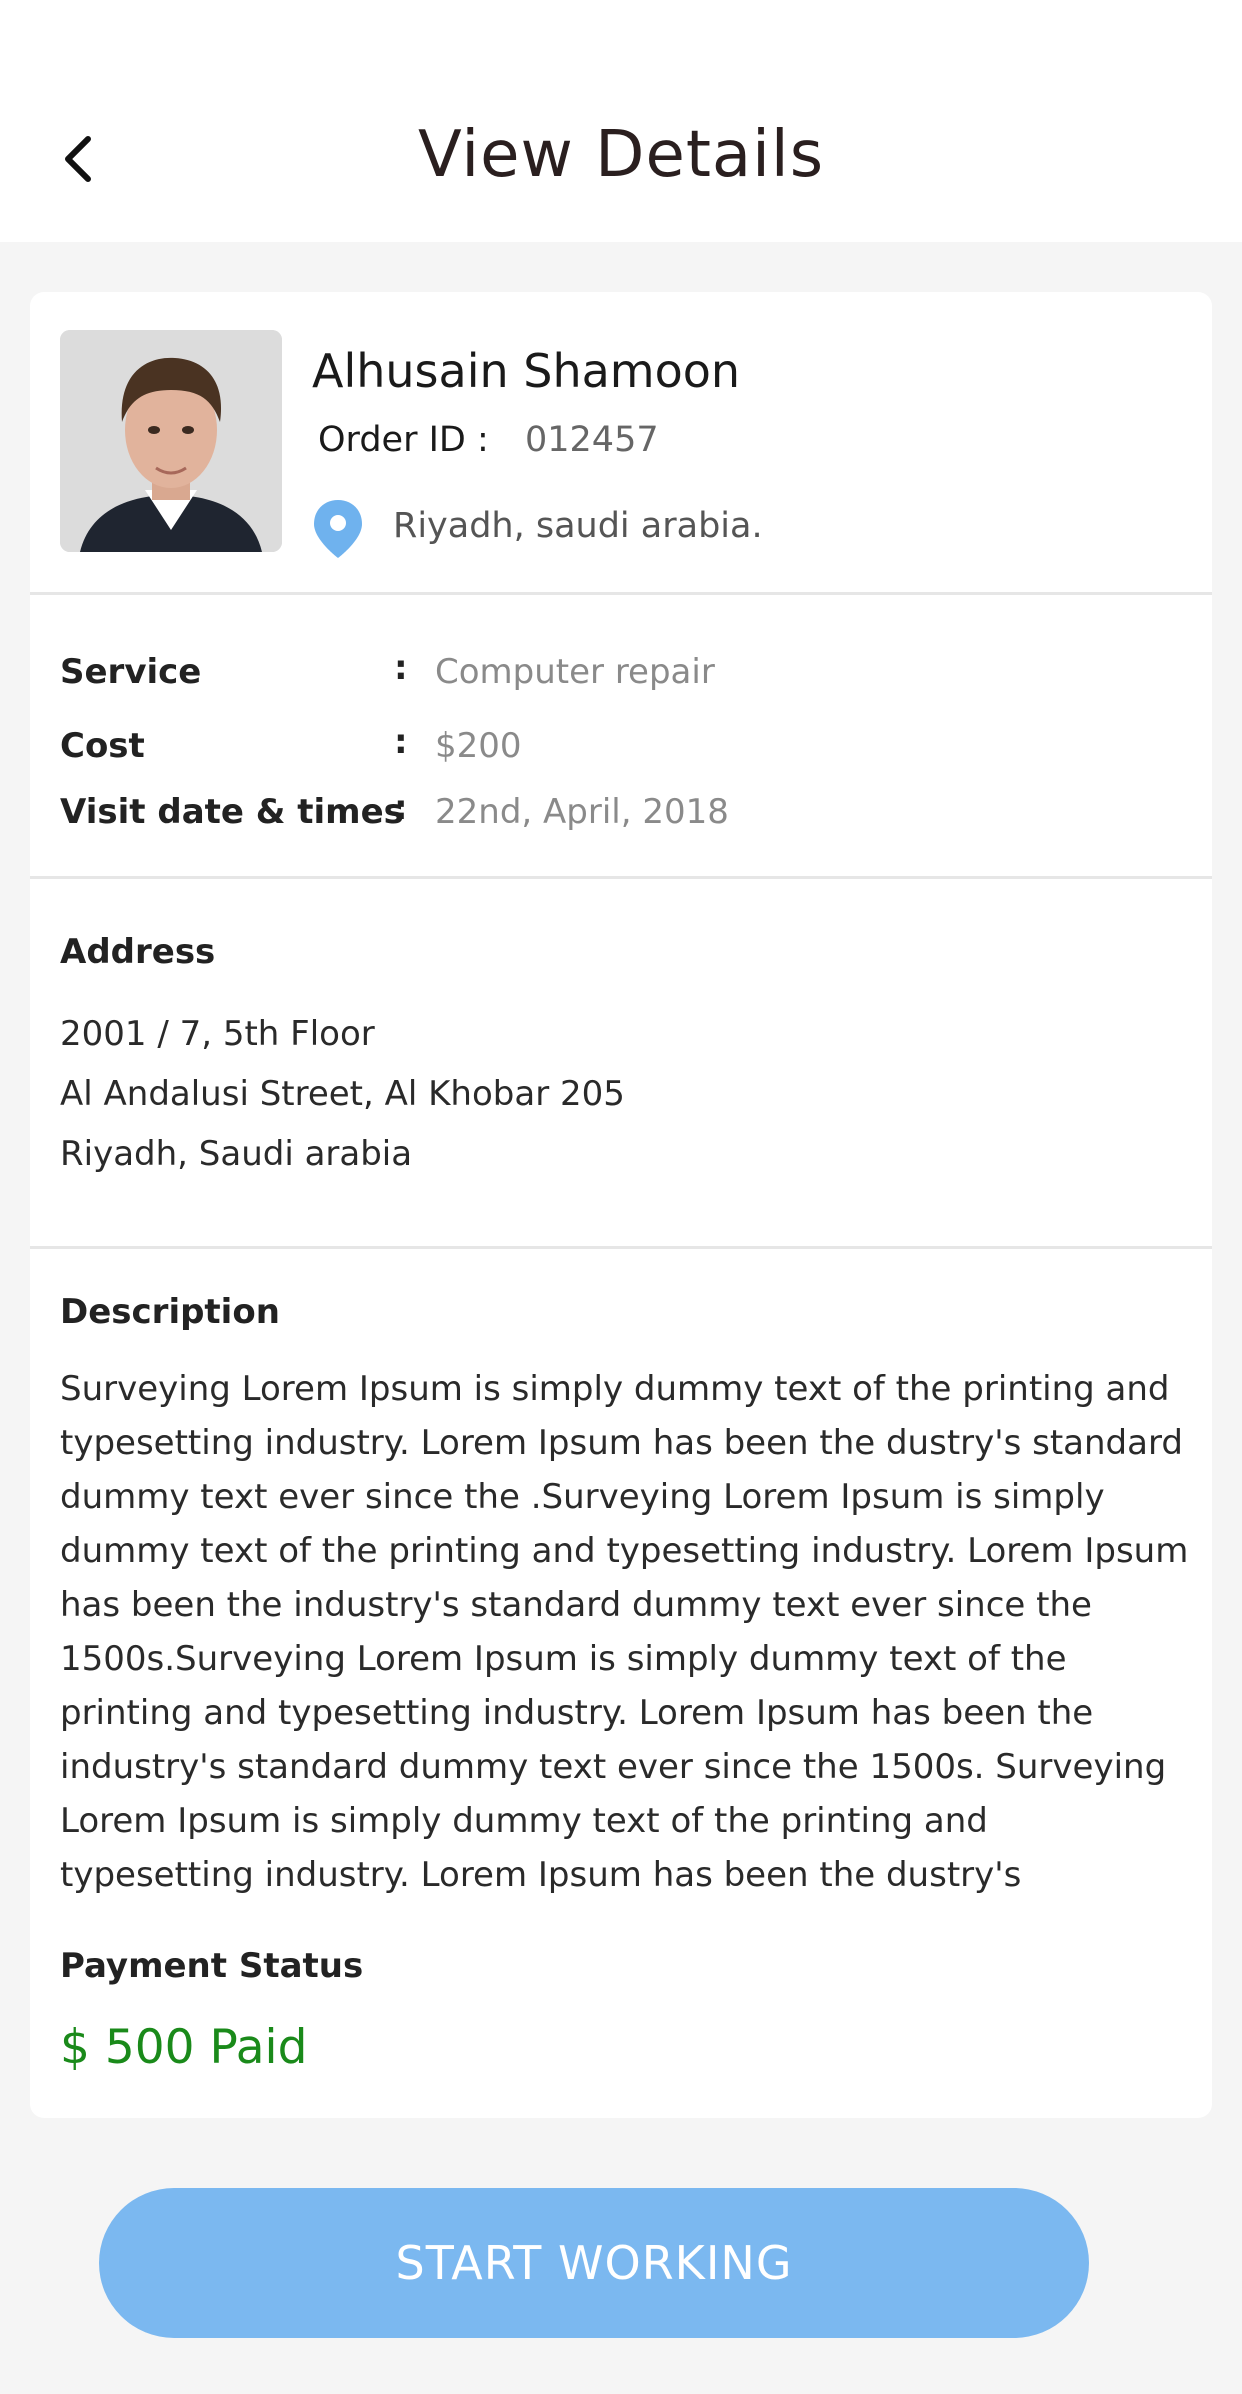  I want to click on description-heading: Description, so click(170, 1312).